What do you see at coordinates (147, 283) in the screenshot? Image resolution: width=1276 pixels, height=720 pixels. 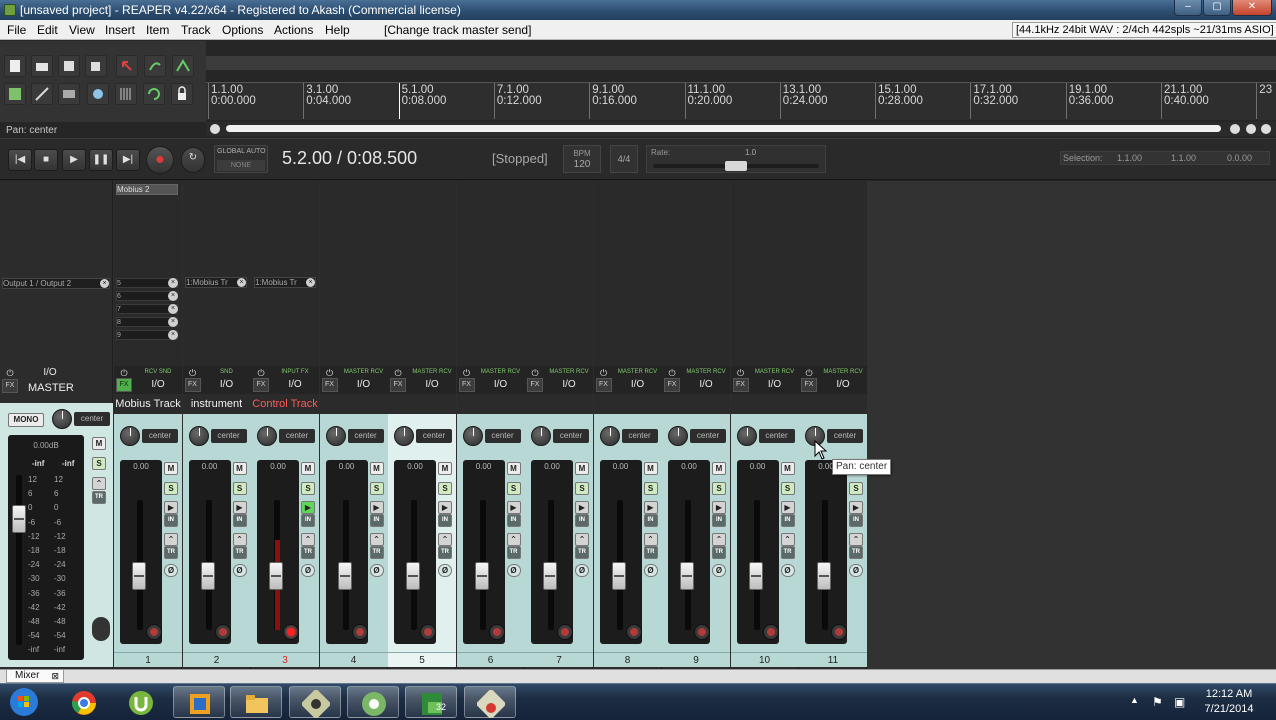 I see `fx-slot: 5 ×` at bounding box center [147, 283].